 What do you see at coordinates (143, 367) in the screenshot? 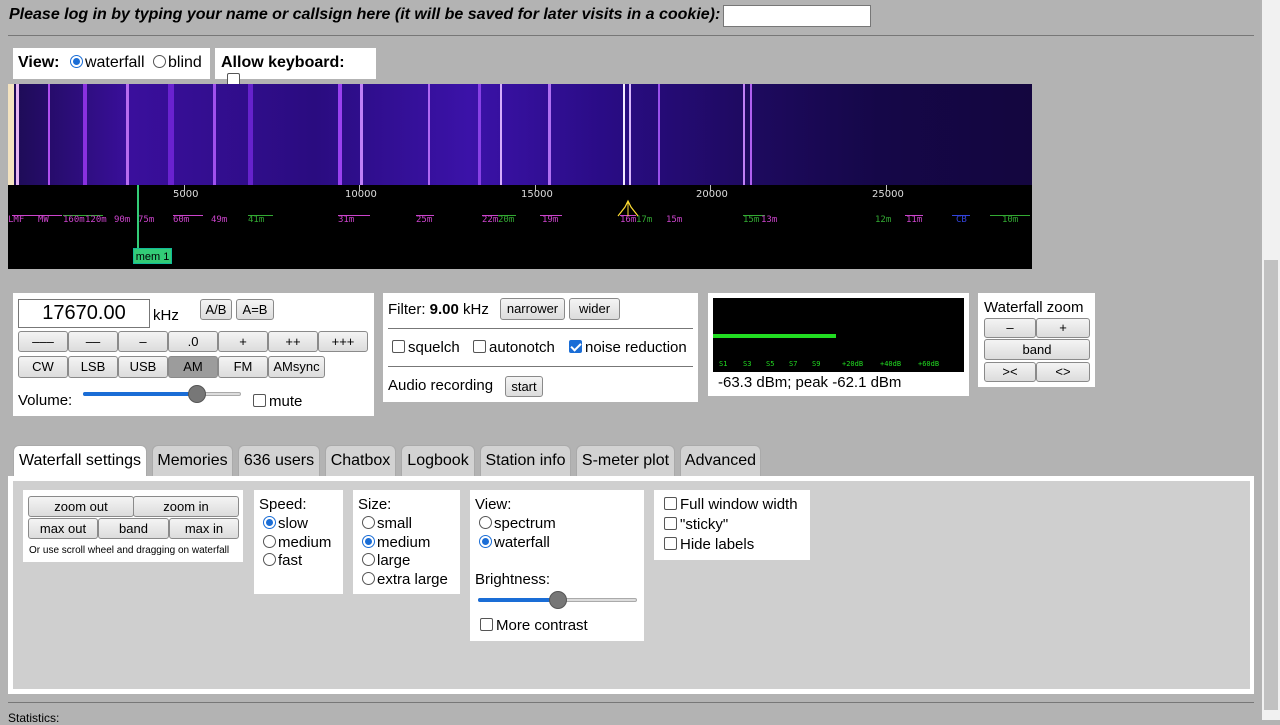
I see `mode-usb-button: USB` at bounding box center [143, 367].